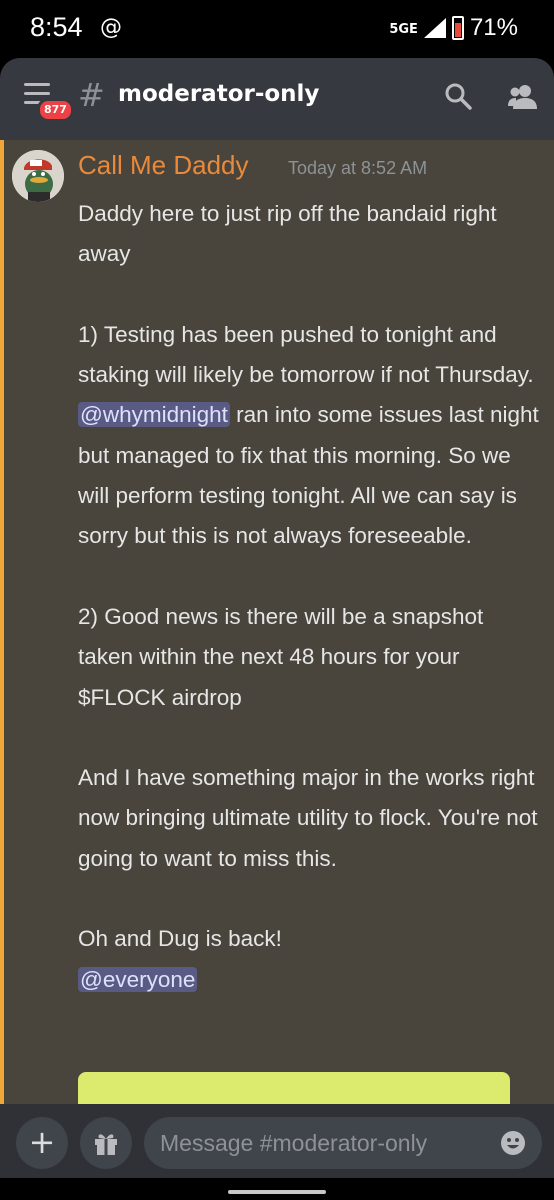  I want to click on emoji-icon, so click(513, 1143).